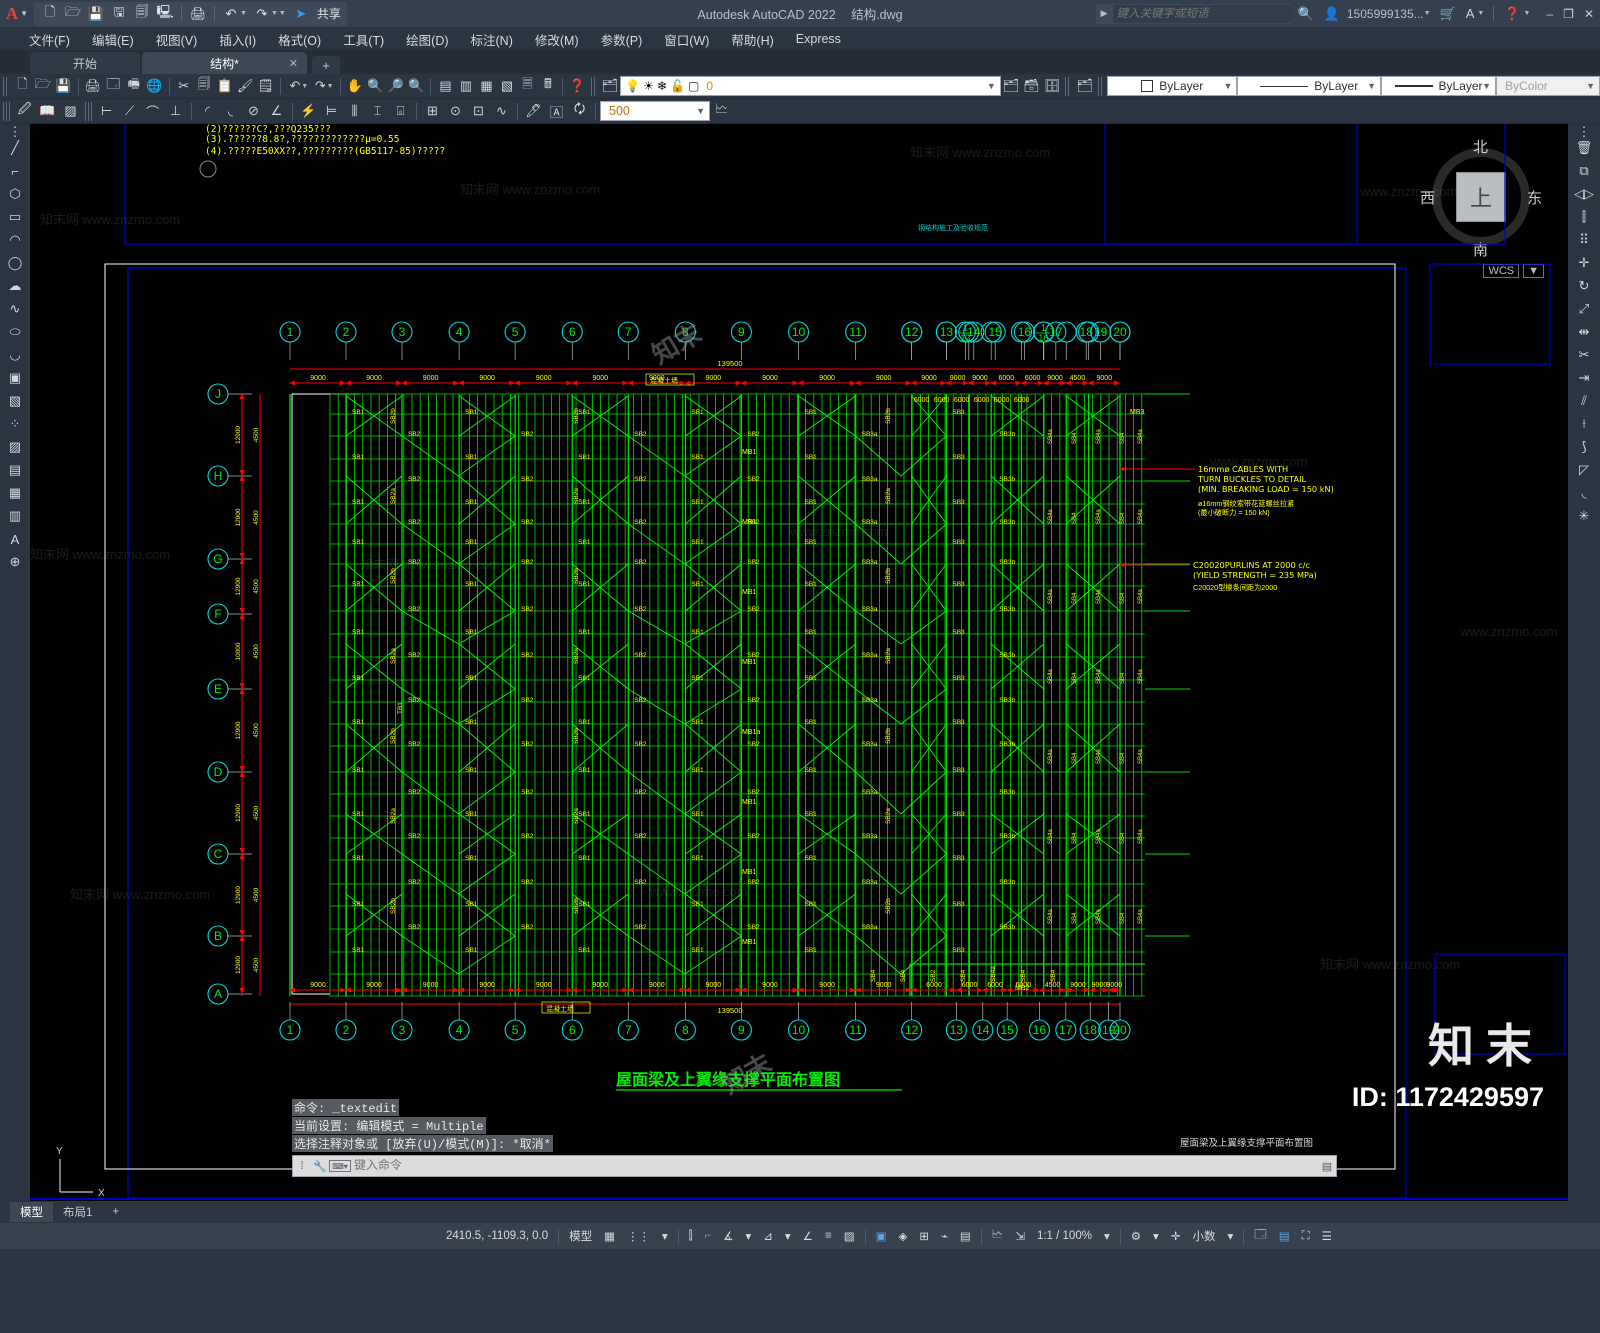  I want to click on workspace-icon: ⚙, so click(1136, 1236).